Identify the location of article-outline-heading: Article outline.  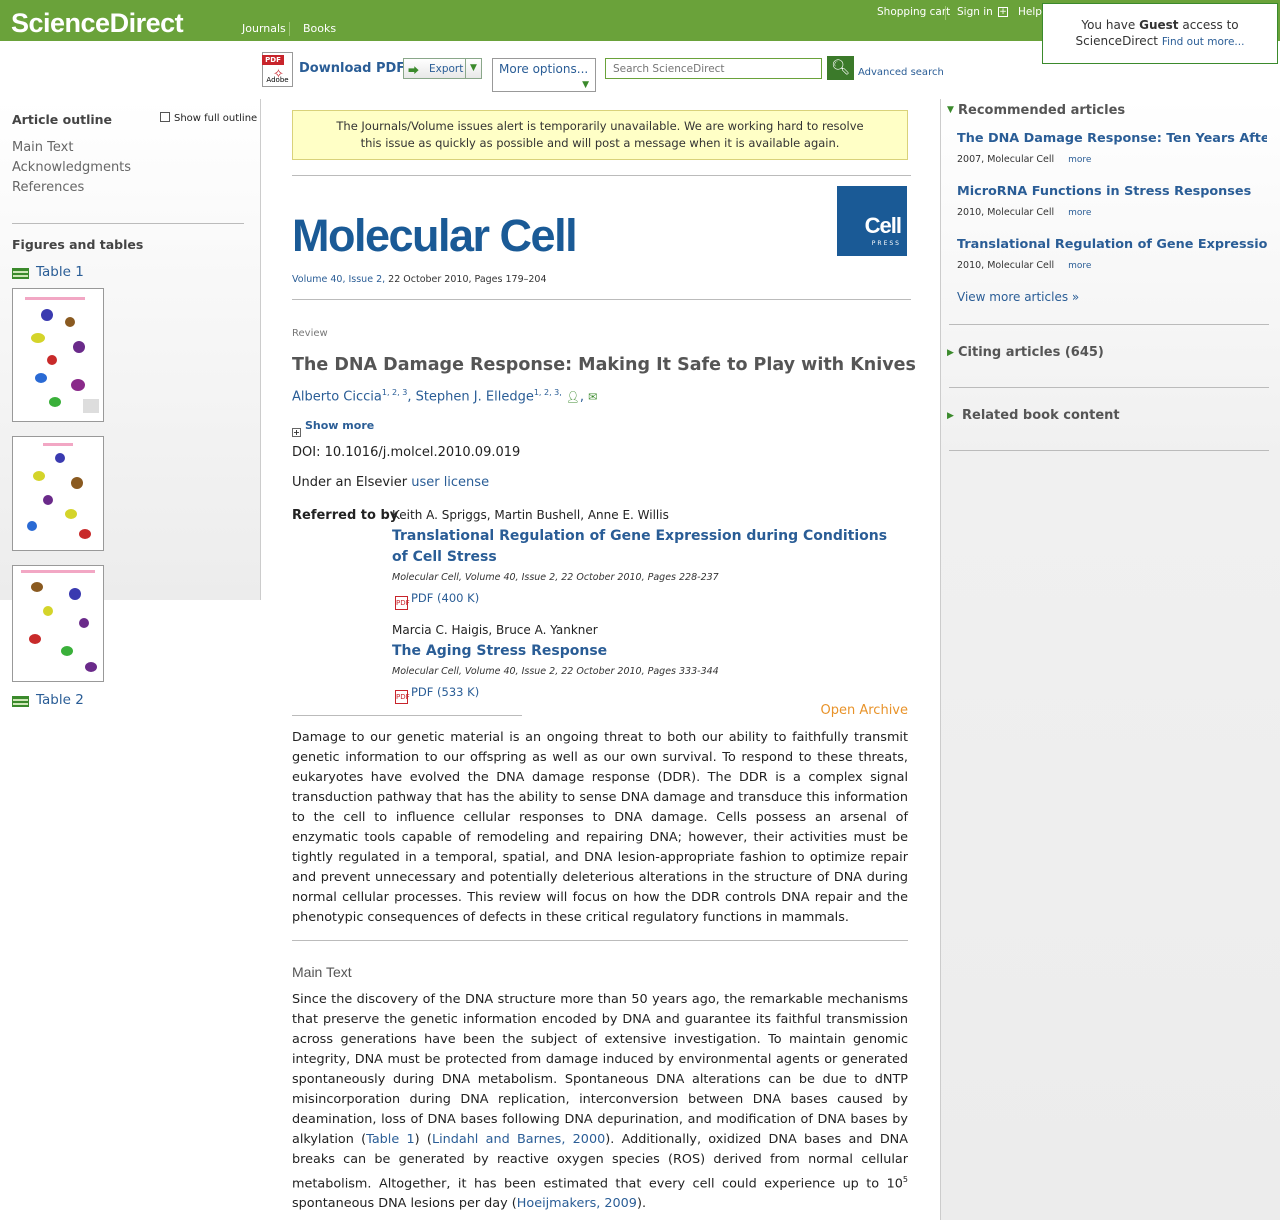
(62, 119).